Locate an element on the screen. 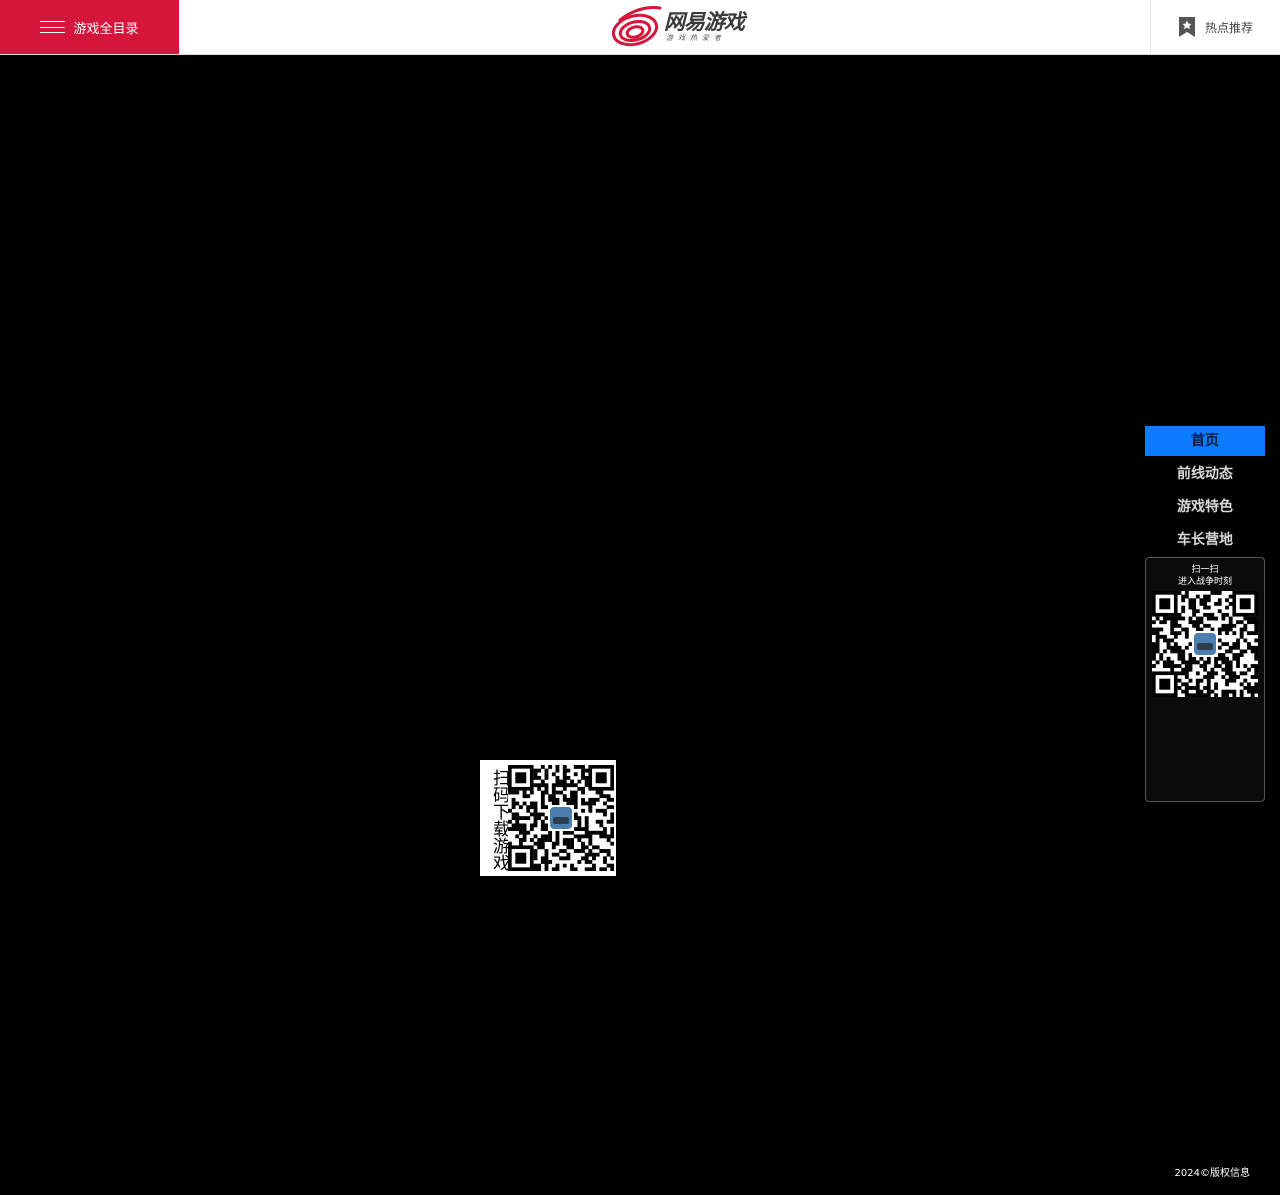  logo-slogan: 游戏热爱者 is located at coordinates (696, 37).